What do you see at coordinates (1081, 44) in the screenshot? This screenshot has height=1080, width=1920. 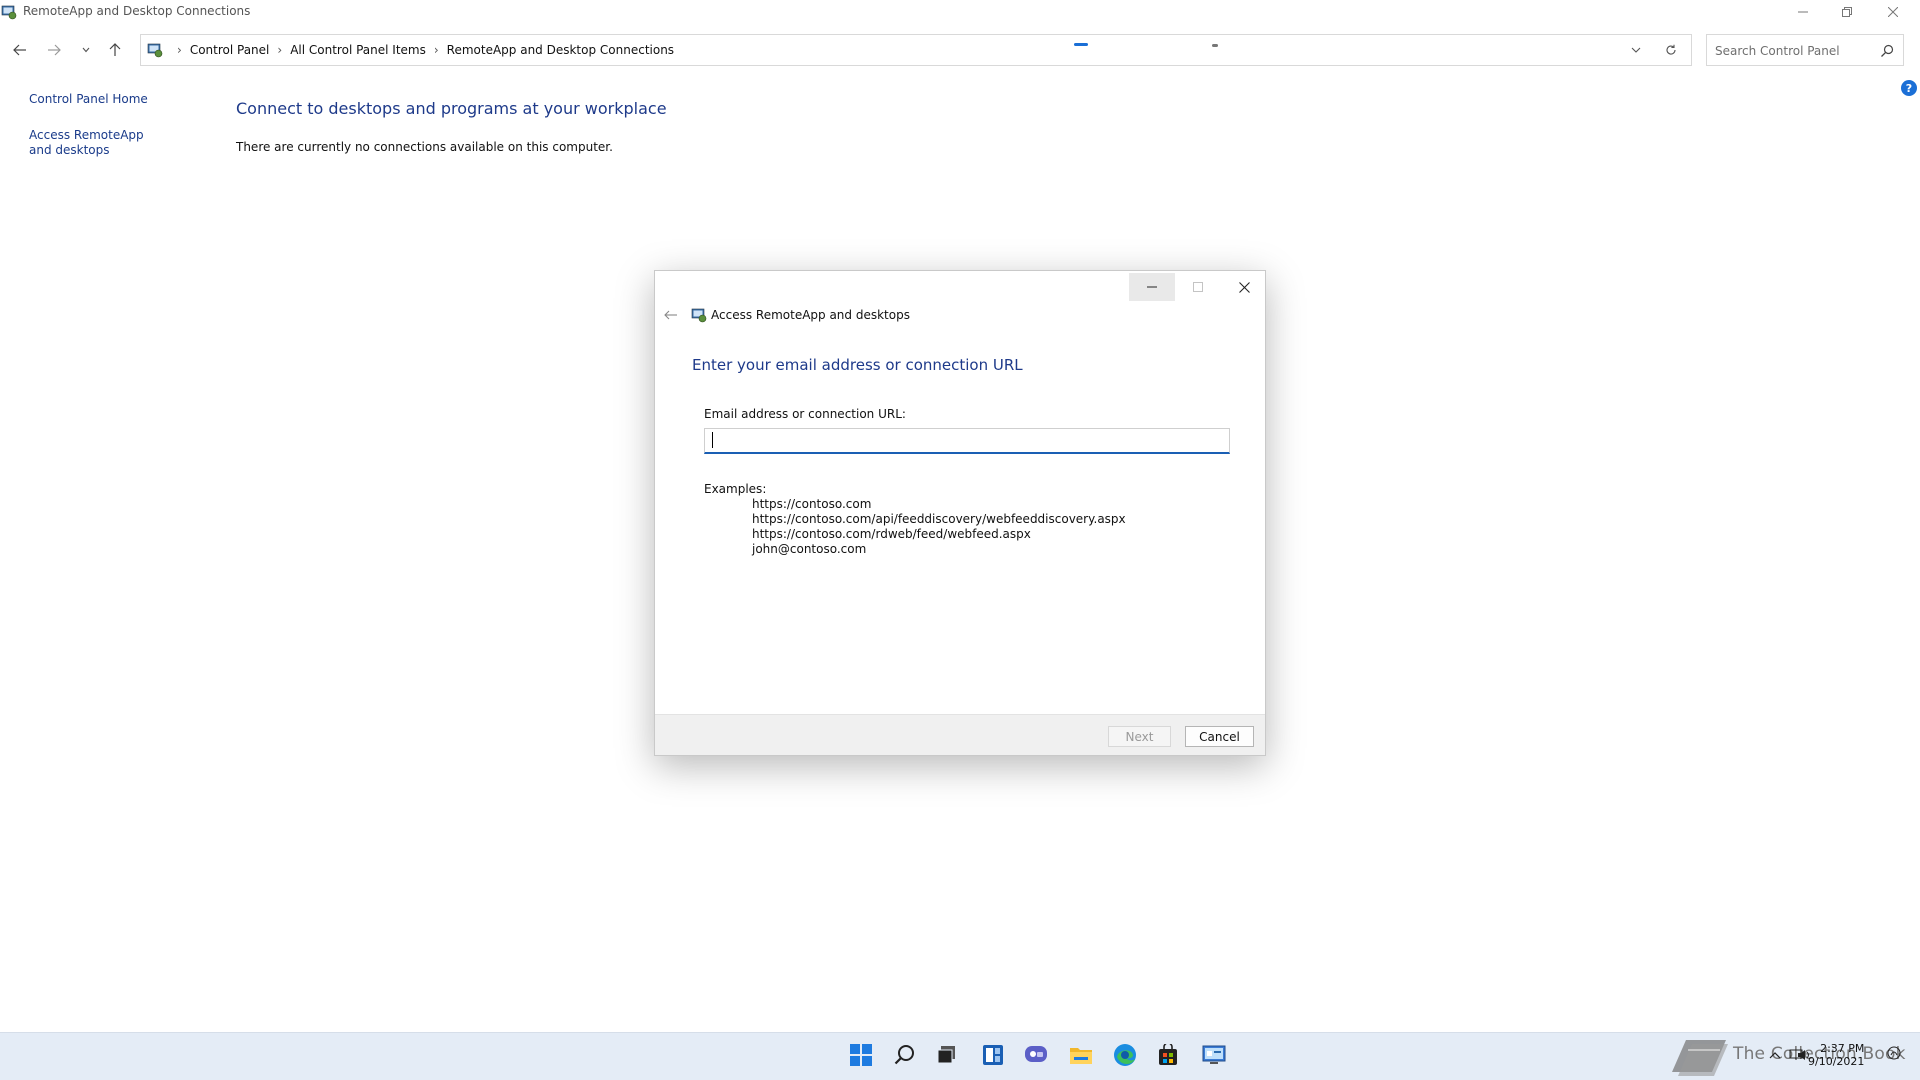 I see `active-app-indicator` at bounding box center [1081, 44].